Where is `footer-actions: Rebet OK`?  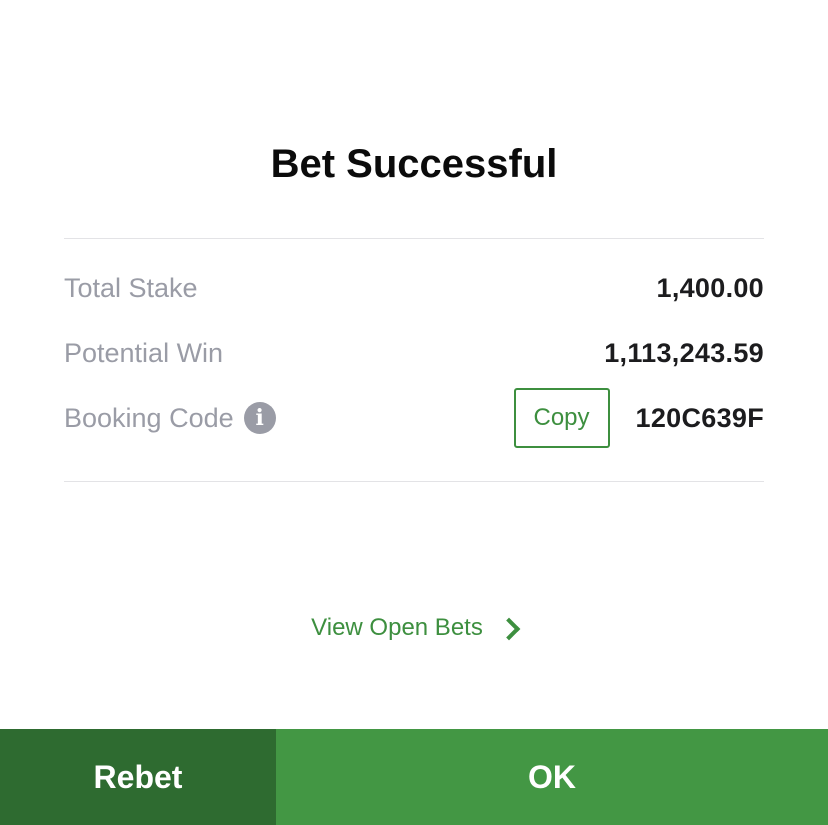 footer-actions: Rebet OK is located at coordinates (414, 777).